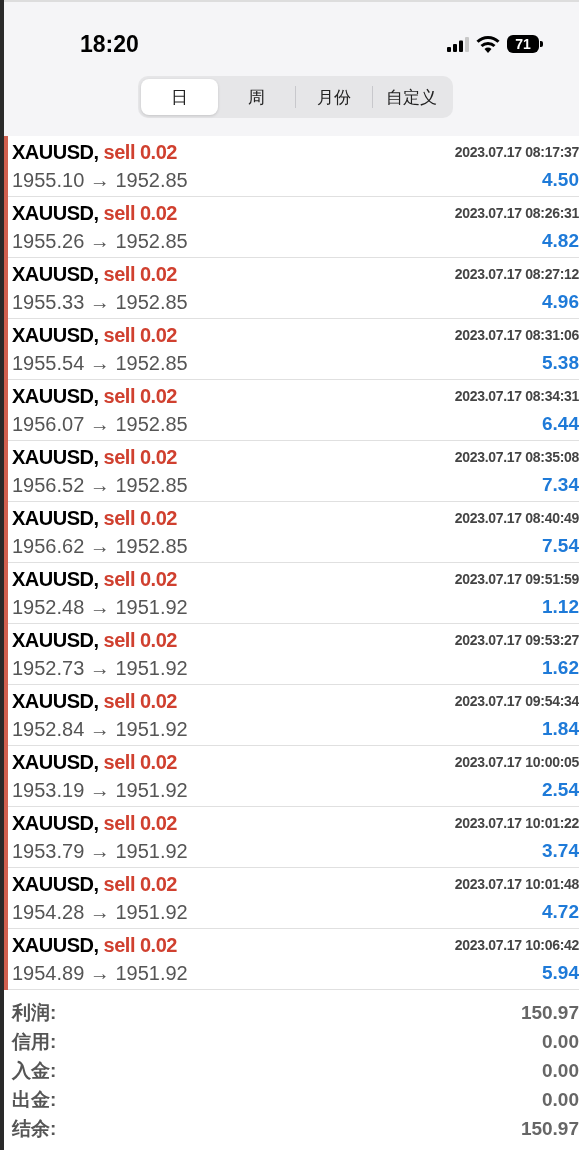 The image size is (579, 1150). What do you see at coordinates (560, 424) in the screenshot?
I see `deal-profit: 6.44` at bounding box center [560, 424].